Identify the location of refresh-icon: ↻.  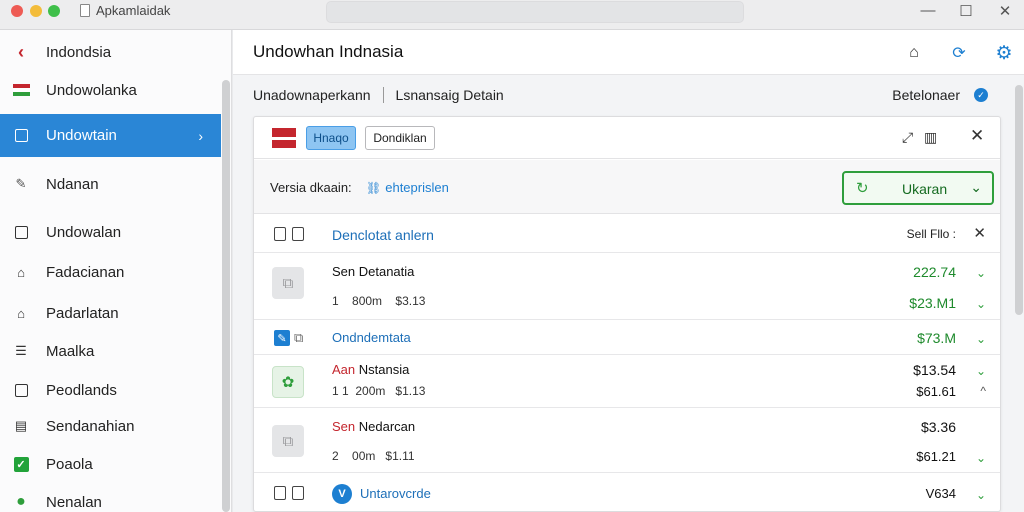
(862, 188).